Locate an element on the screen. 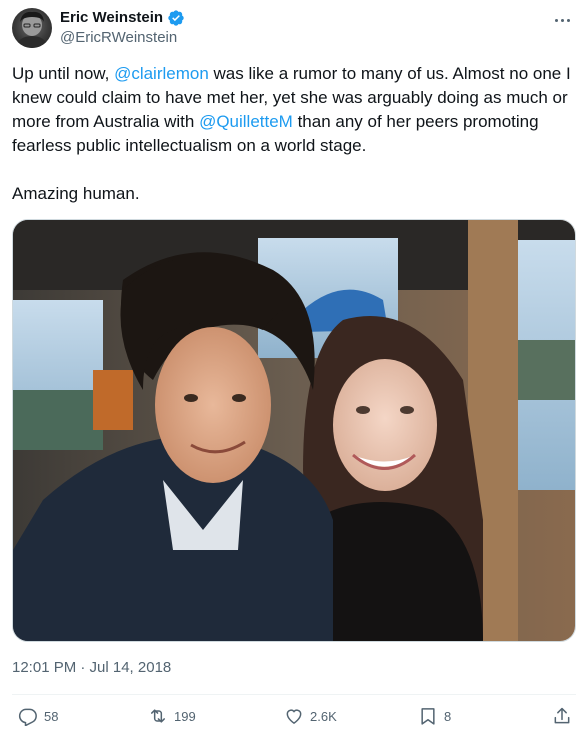  share-icon is located at coordinates (562, 715).